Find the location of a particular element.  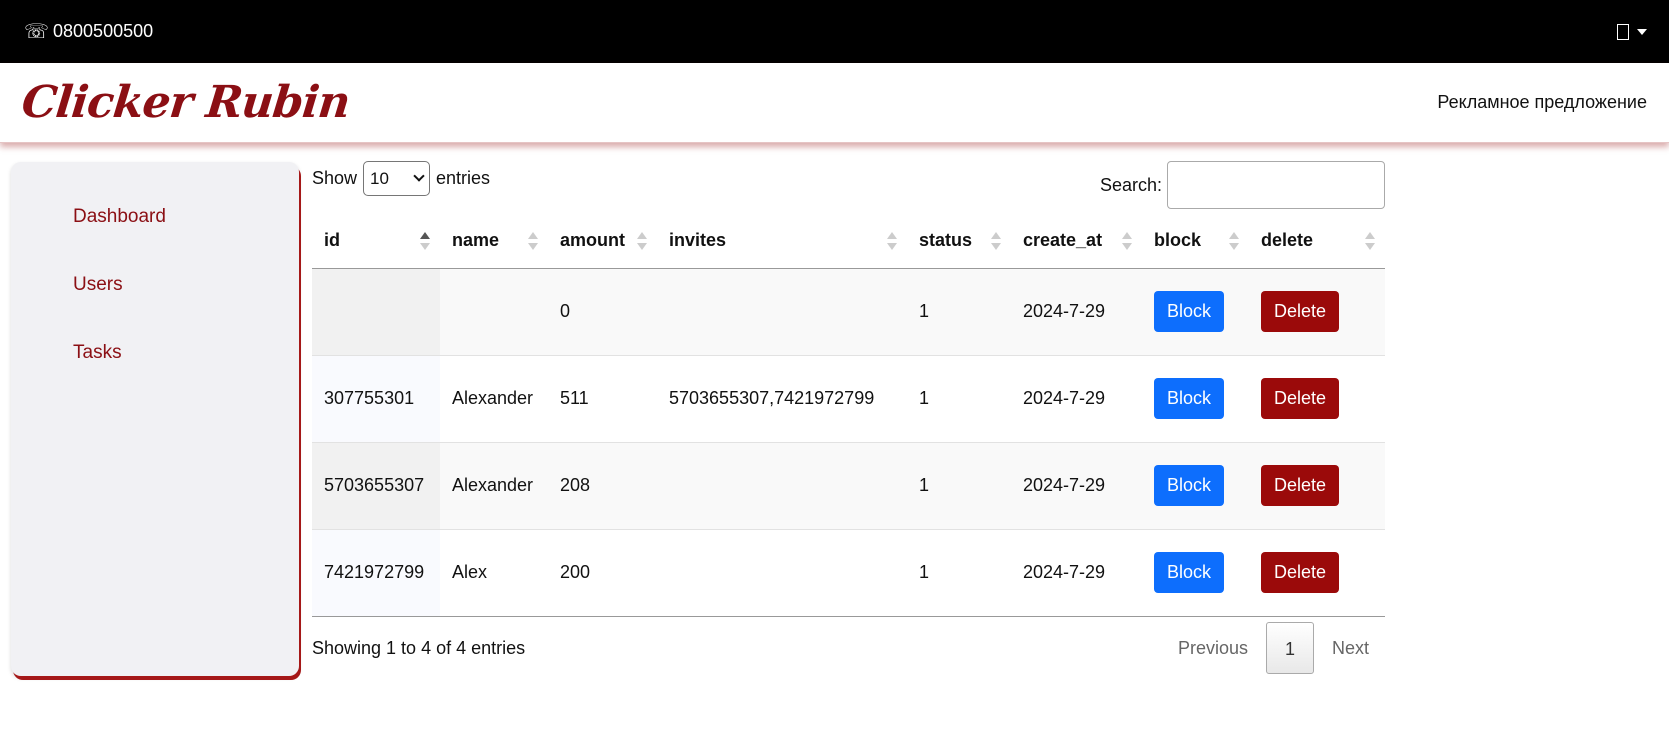

page-length-value: 10 is located at coordinates (379, 178).